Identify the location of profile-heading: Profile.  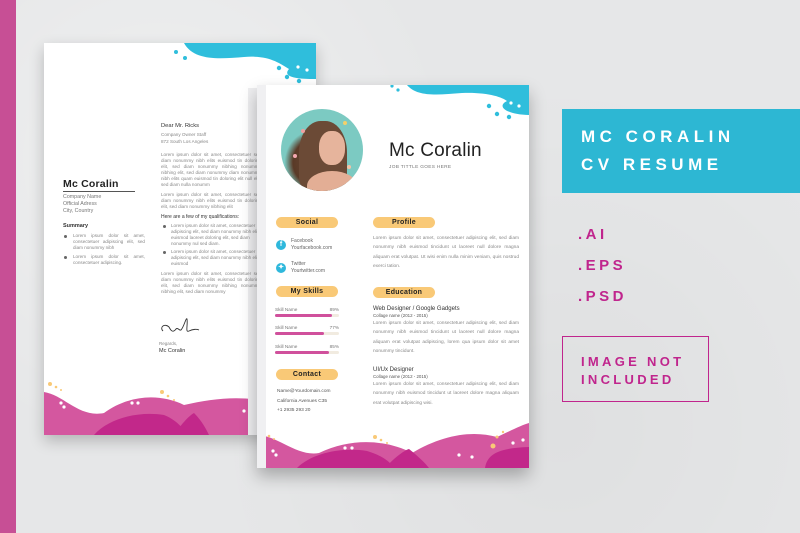
(404, 222).